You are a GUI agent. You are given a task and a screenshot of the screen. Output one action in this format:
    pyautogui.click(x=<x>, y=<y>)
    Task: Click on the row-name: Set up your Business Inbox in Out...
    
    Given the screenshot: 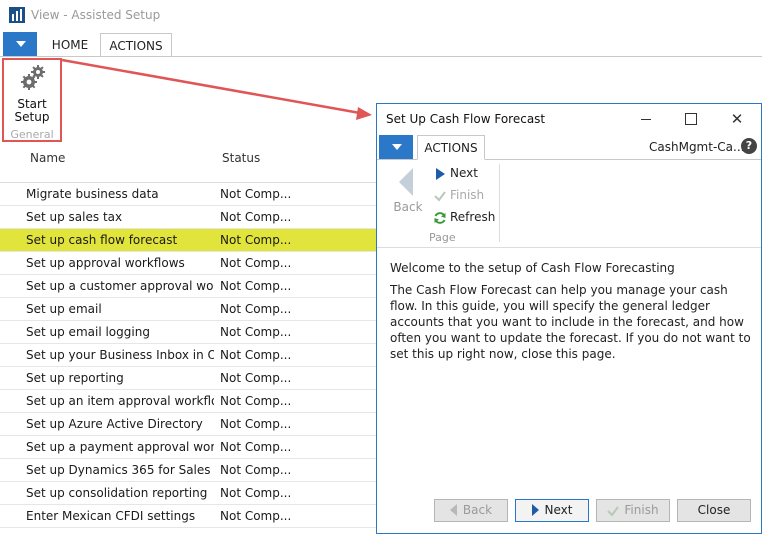 What is the action you would take?
    pyautogui.click(x=120, y=355)
    